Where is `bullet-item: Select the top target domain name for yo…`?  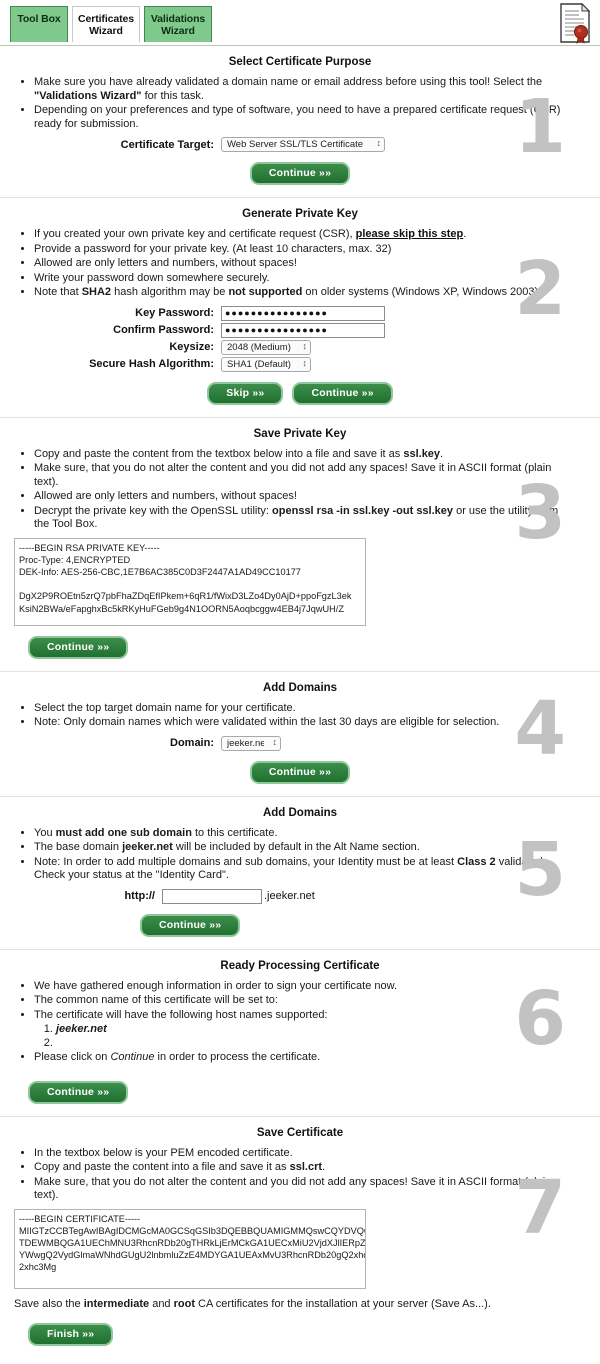 bullet-item: Select the top target domain name for yo… is located at coordinates (312, 709).